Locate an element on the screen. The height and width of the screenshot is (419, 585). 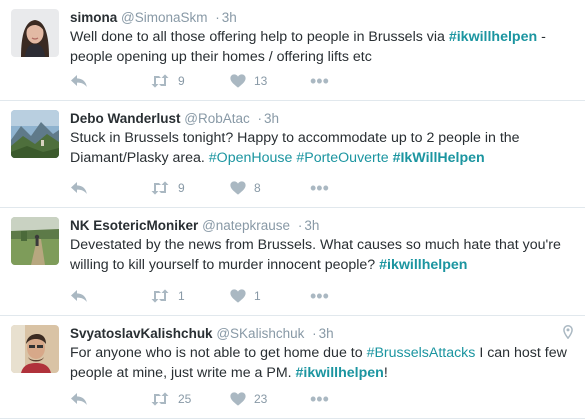
like-count: 23 is located at coordinates (261, 399).